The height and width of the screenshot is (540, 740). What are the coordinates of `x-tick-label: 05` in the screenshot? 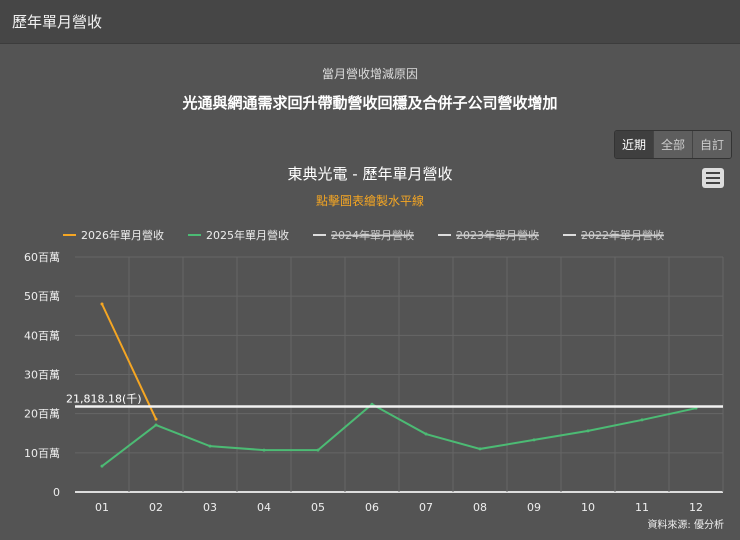 It's located at (318, 507).